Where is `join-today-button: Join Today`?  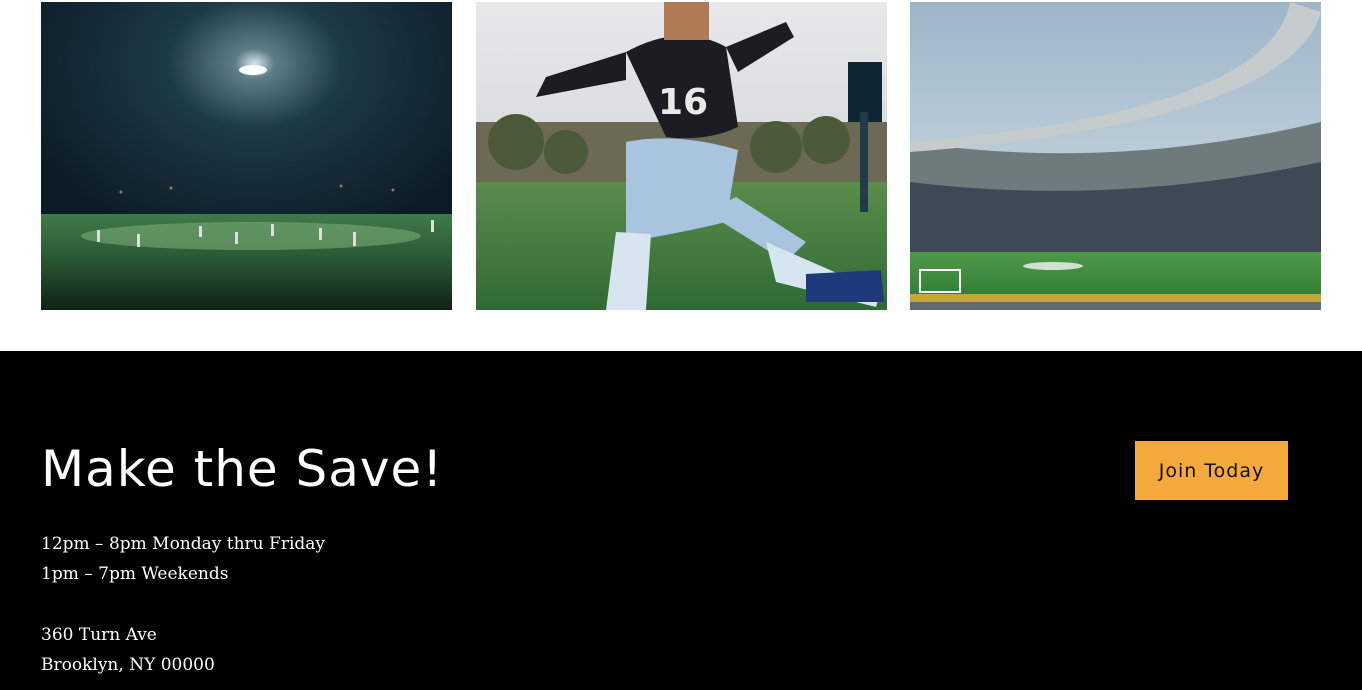 join-today-button: Join Today is located at coordinates (1211, 470).